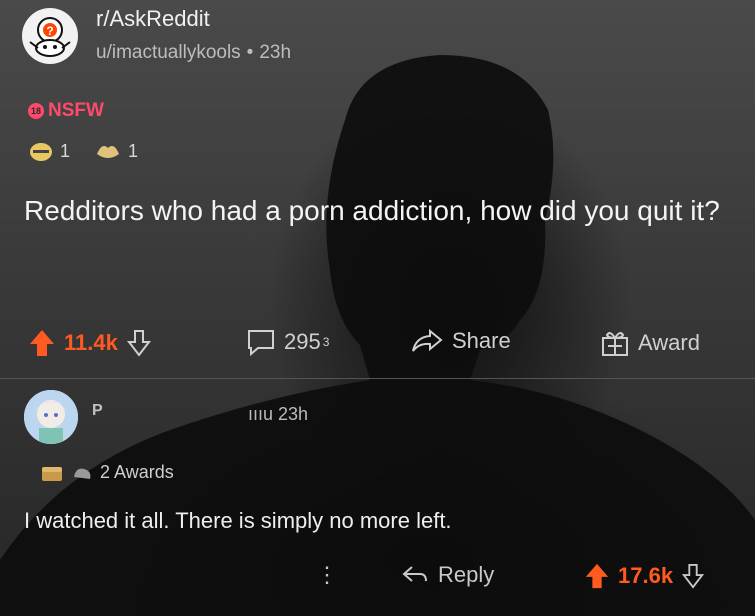 The width and height of the screenshot is (755, 616). I want to click on vote-group: 11.4k, so click(90, 343).